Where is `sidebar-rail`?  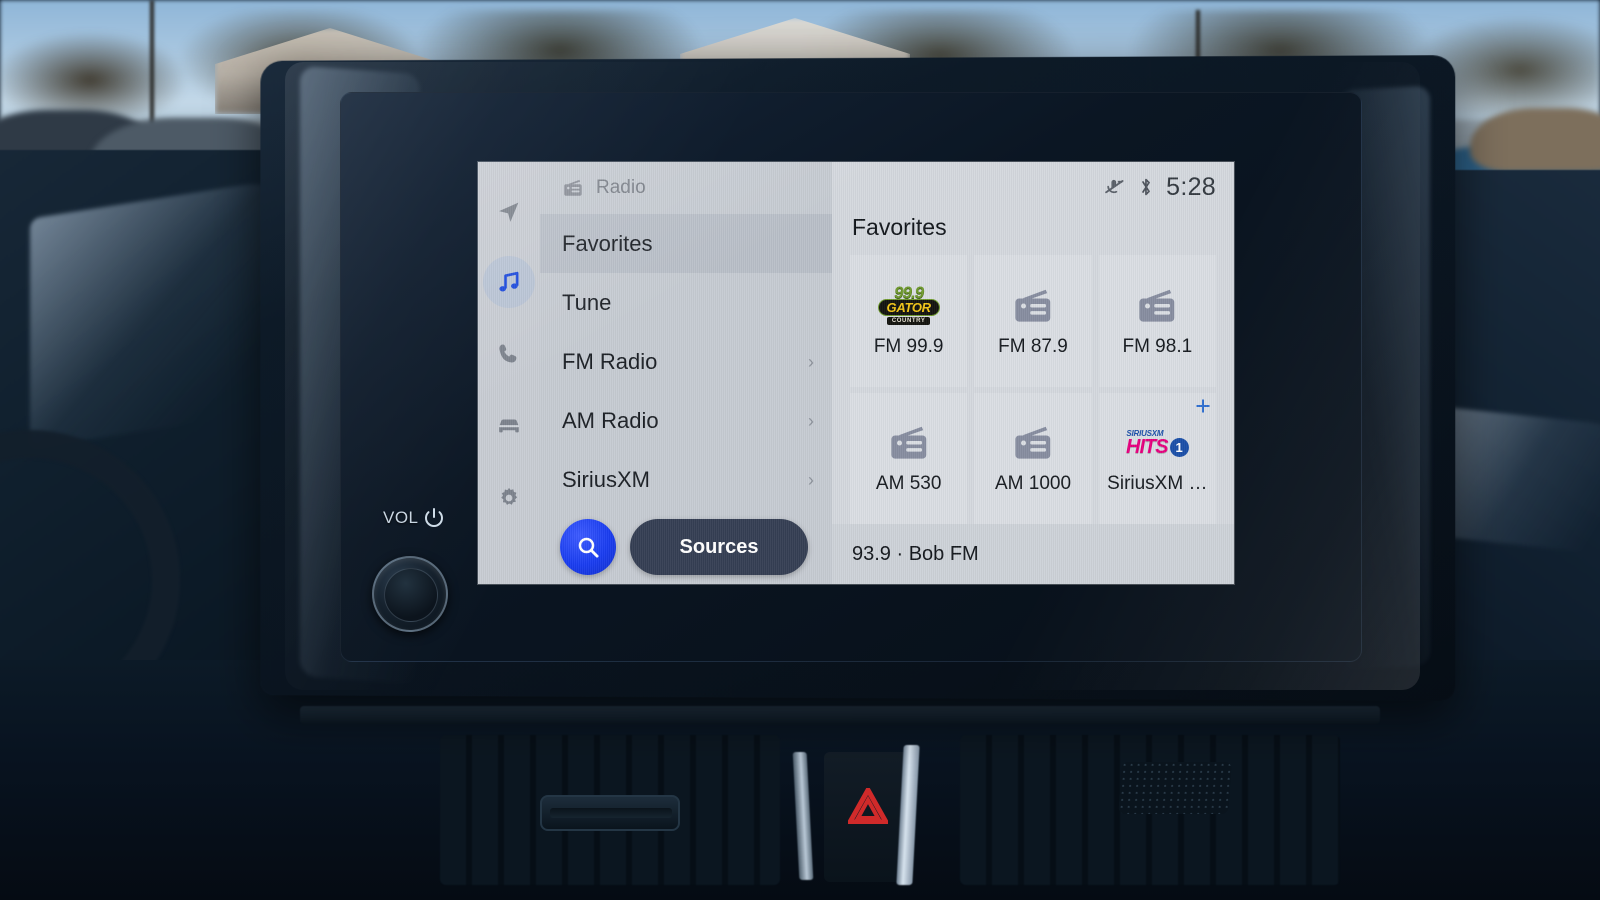
sidebar-rail is located at coordinates (509, 373).